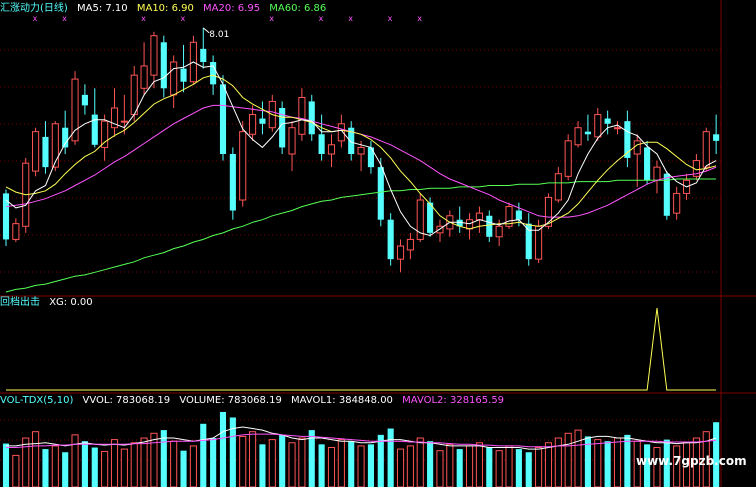  What do you see at coordinates (342, 400) in the screenshot?
I see `mavol1-value: MAVOL1: 384848.00` at bounding box center [342, 400].